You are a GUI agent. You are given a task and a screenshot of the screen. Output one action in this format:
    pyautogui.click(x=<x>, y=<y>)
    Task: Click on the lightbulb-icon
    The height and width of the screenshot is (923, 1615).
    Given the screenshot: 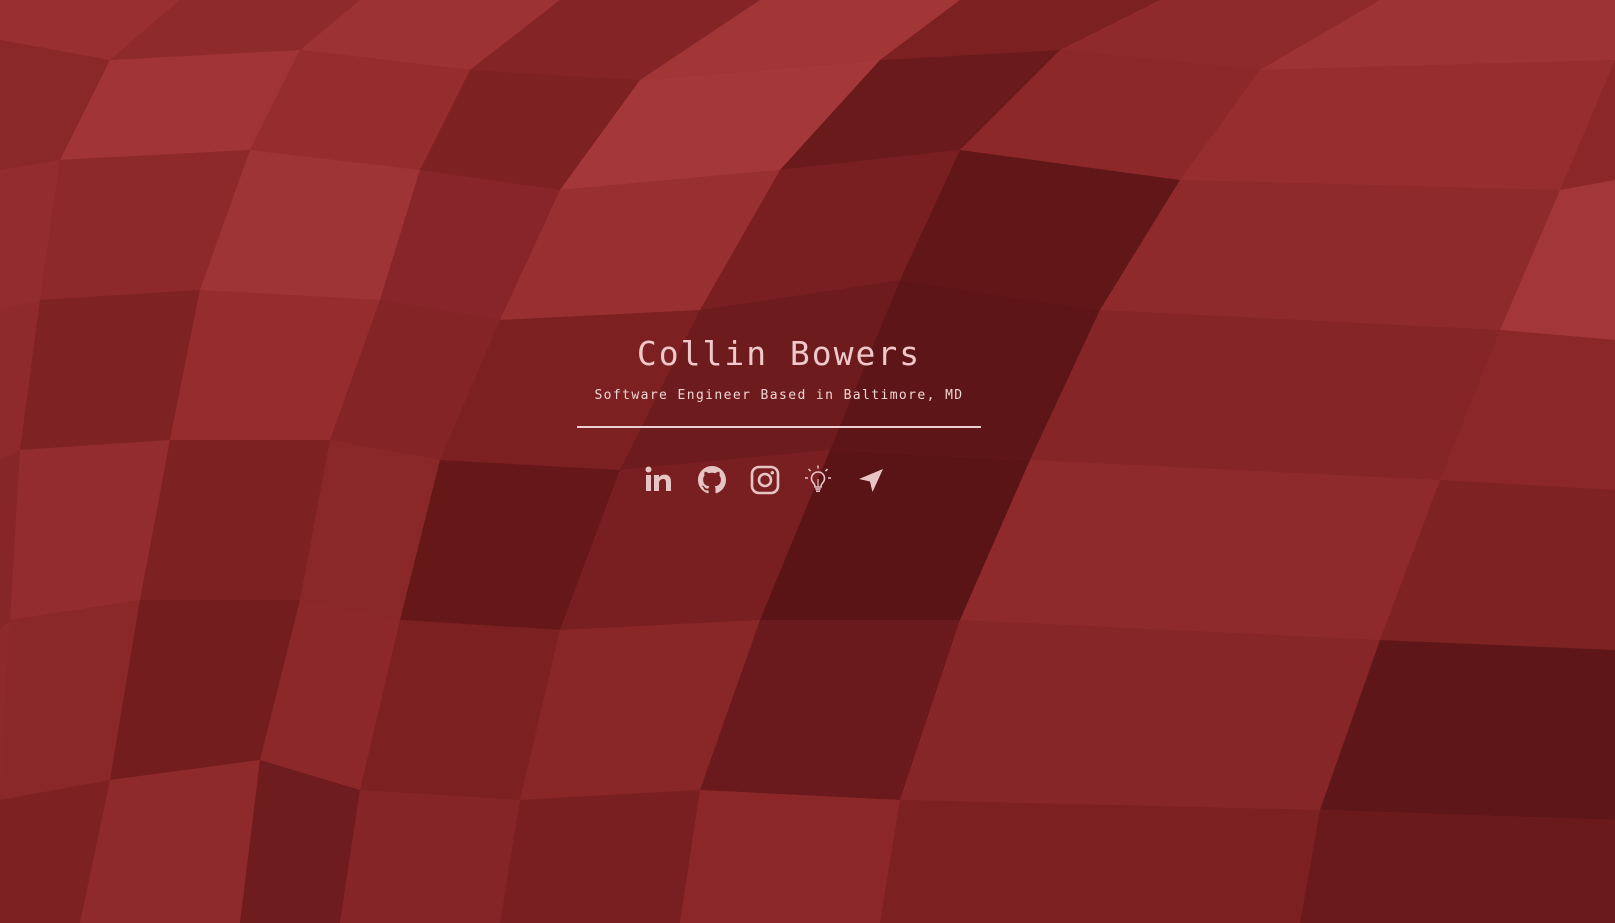 What is the action you would take?
    pyautogui.click(x=818, y=480)
    